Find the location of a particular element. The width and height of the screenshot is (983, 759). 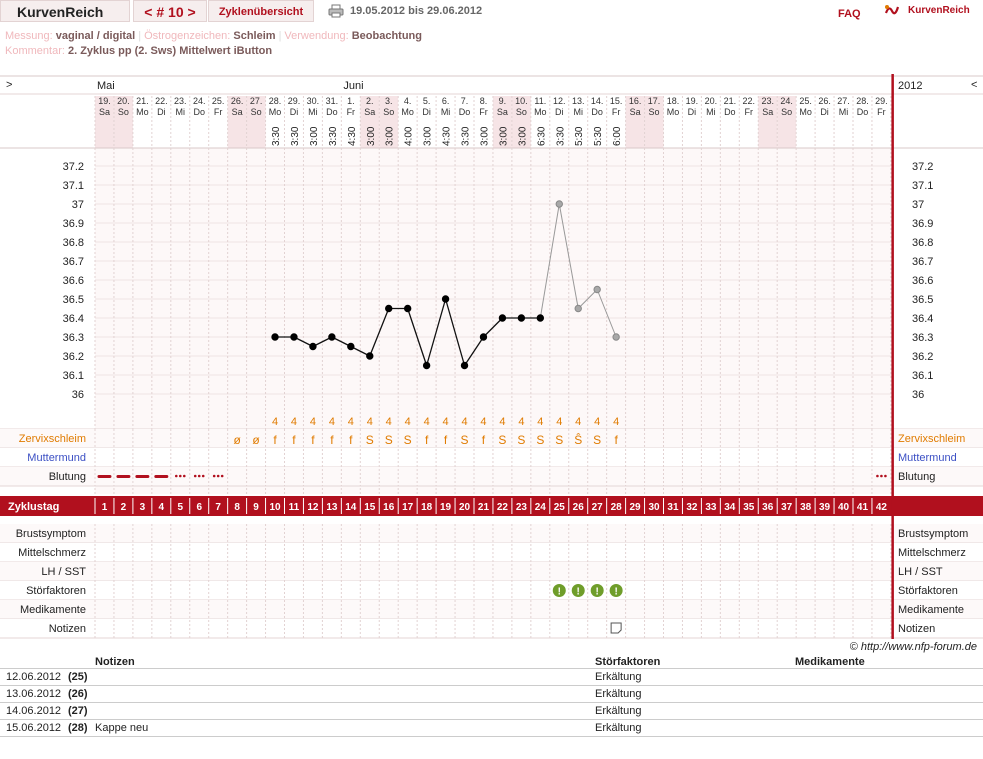

y-tick-right: 36.9 is located at coordinates (922, 224).